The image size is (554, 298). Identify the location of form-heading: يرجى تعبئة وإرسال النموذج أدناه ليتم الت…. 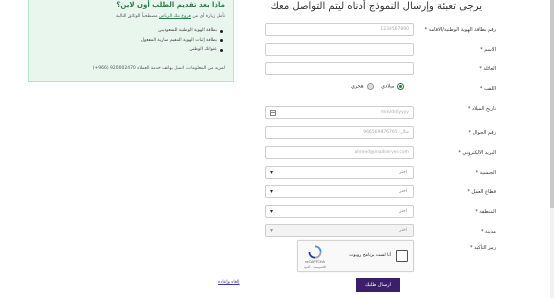
(376, 6).